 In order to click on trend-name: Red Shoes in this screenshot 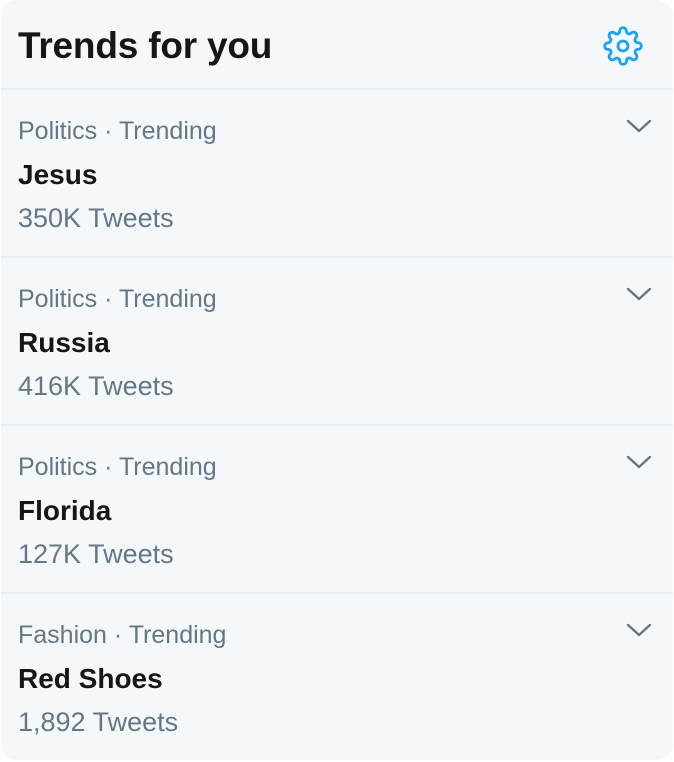, I will do `click(90, 678)`.